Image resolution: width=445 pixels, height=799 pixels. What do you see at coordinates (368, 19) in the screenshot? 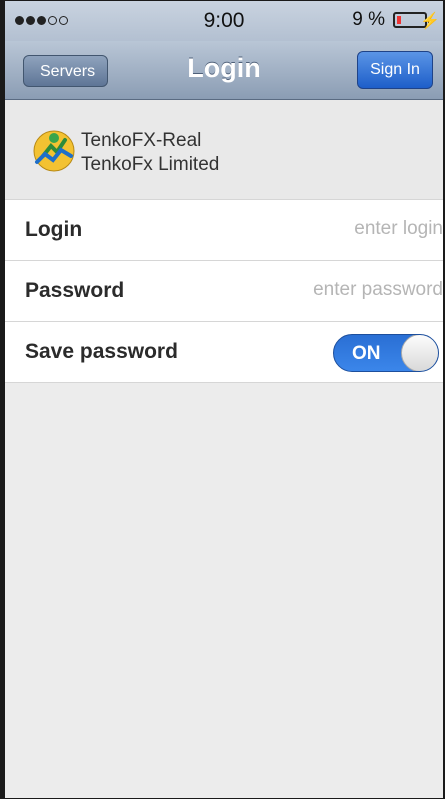
I see `battery-percent: 9 %` at bounding box center [368, 19].